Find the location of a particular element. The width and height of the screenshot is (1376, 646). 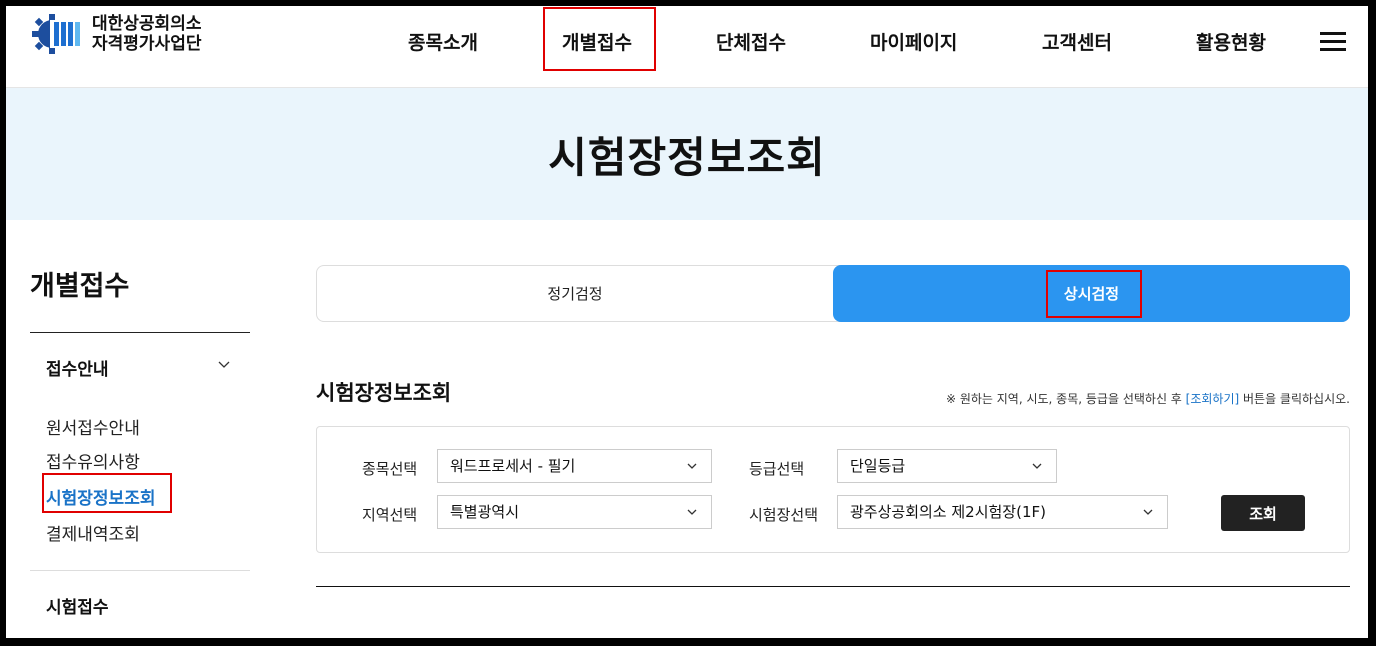

region-label: 지역선택 is located at coordinates (390, 515).